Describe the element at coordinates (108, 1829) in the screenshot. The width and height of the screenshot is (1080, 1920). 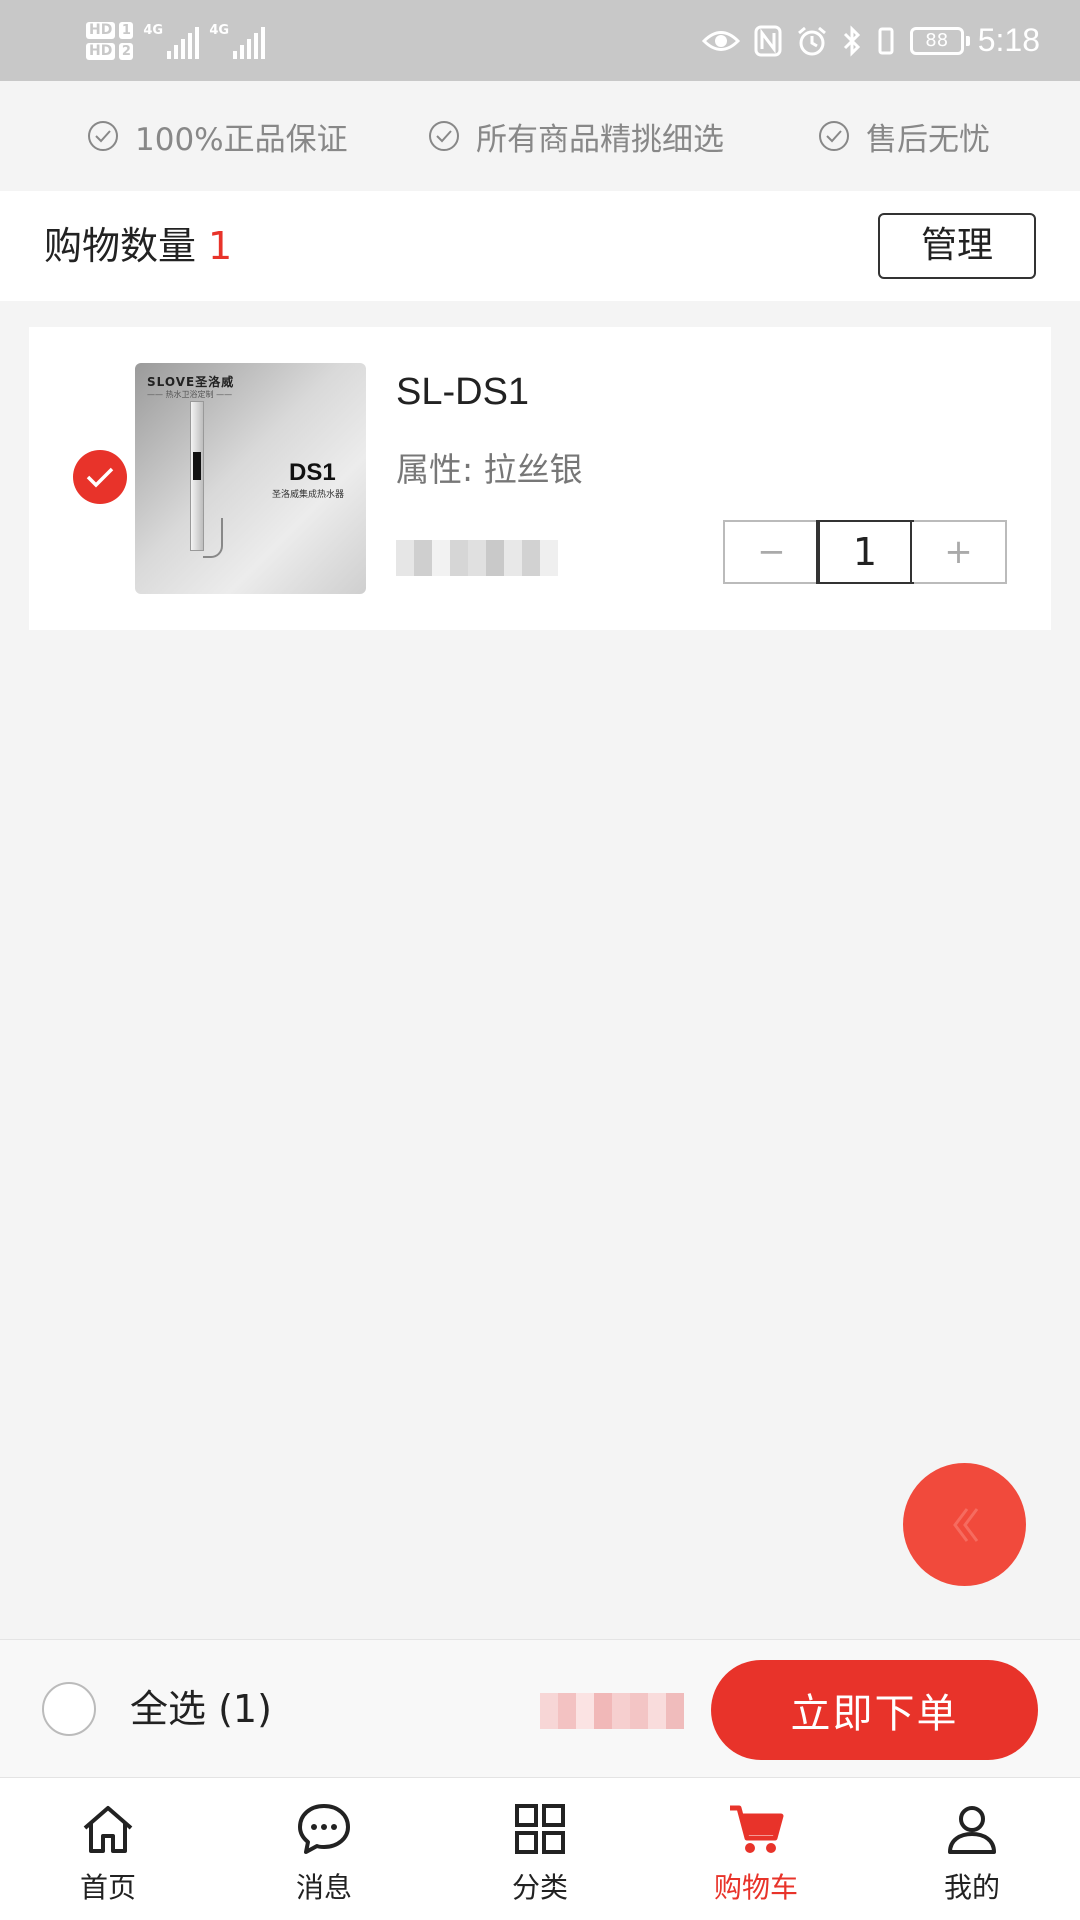
I see `home-icon` at that location.